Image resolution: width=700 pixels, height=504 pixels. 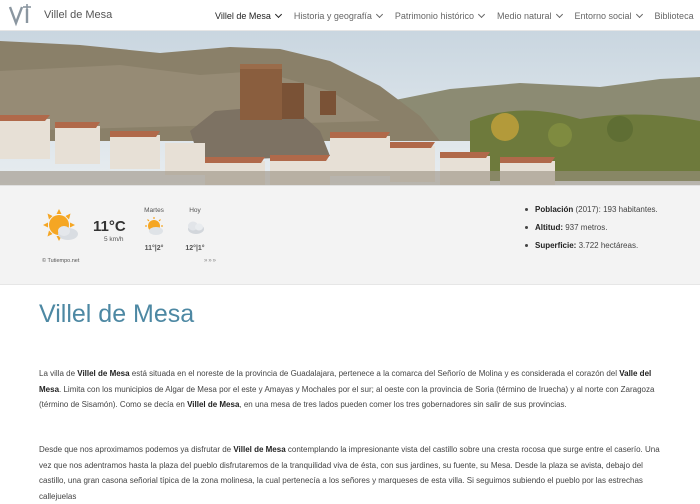 I want to click on menu-item-historia: Historia y geografía, so click(x=338, y=15).